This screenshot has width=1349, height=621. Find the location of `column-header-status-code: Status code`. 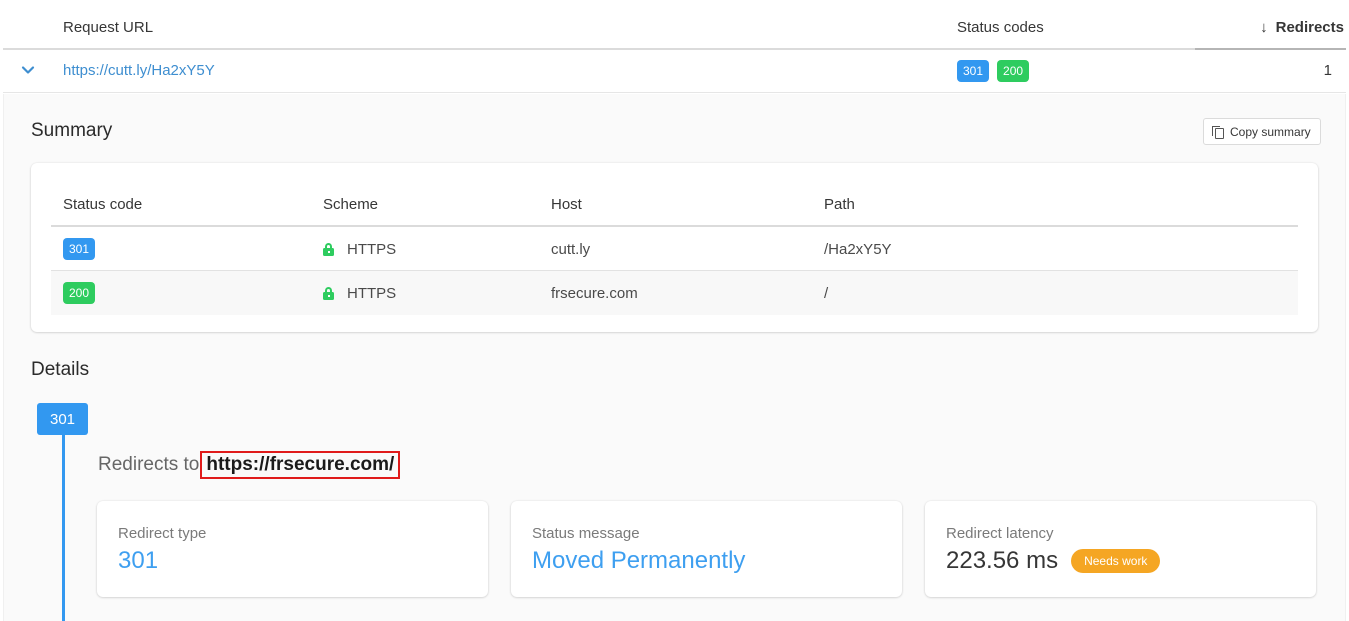

column-header-status-code: Status code is located at coordinates (103, 204).